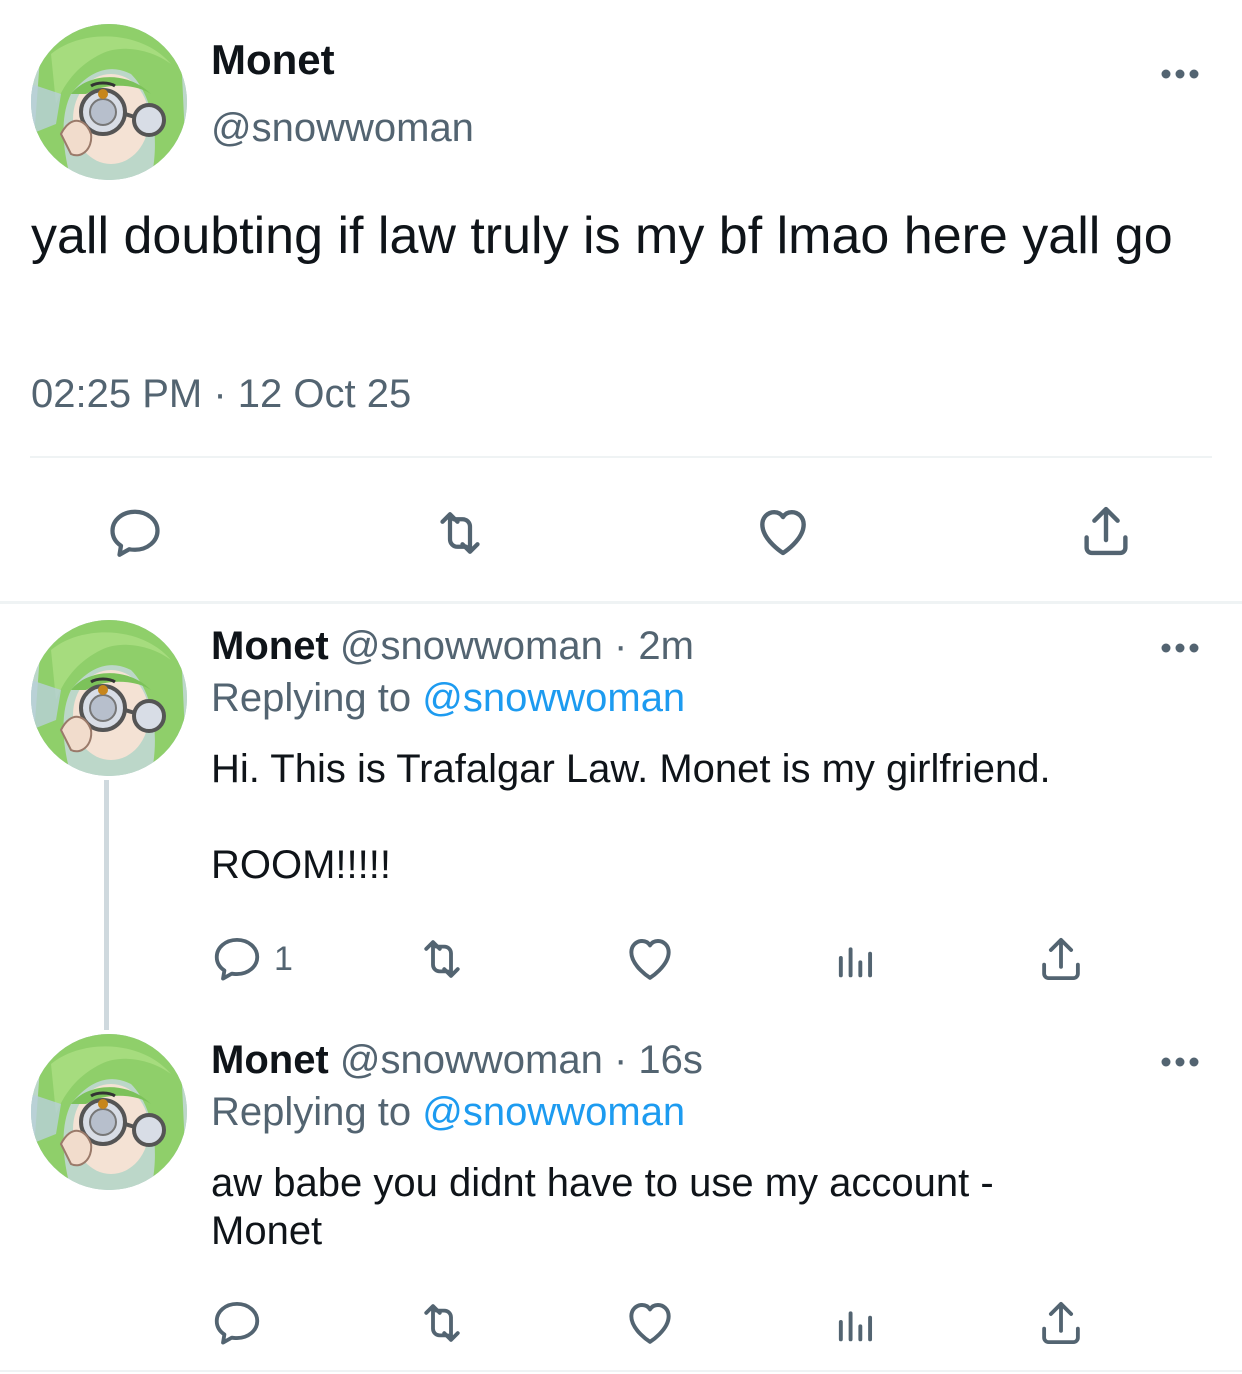  What do you see at coordinates (283, 958) in the screenshot?
I see `reply-count: 1` at bounding box center [283, 958].